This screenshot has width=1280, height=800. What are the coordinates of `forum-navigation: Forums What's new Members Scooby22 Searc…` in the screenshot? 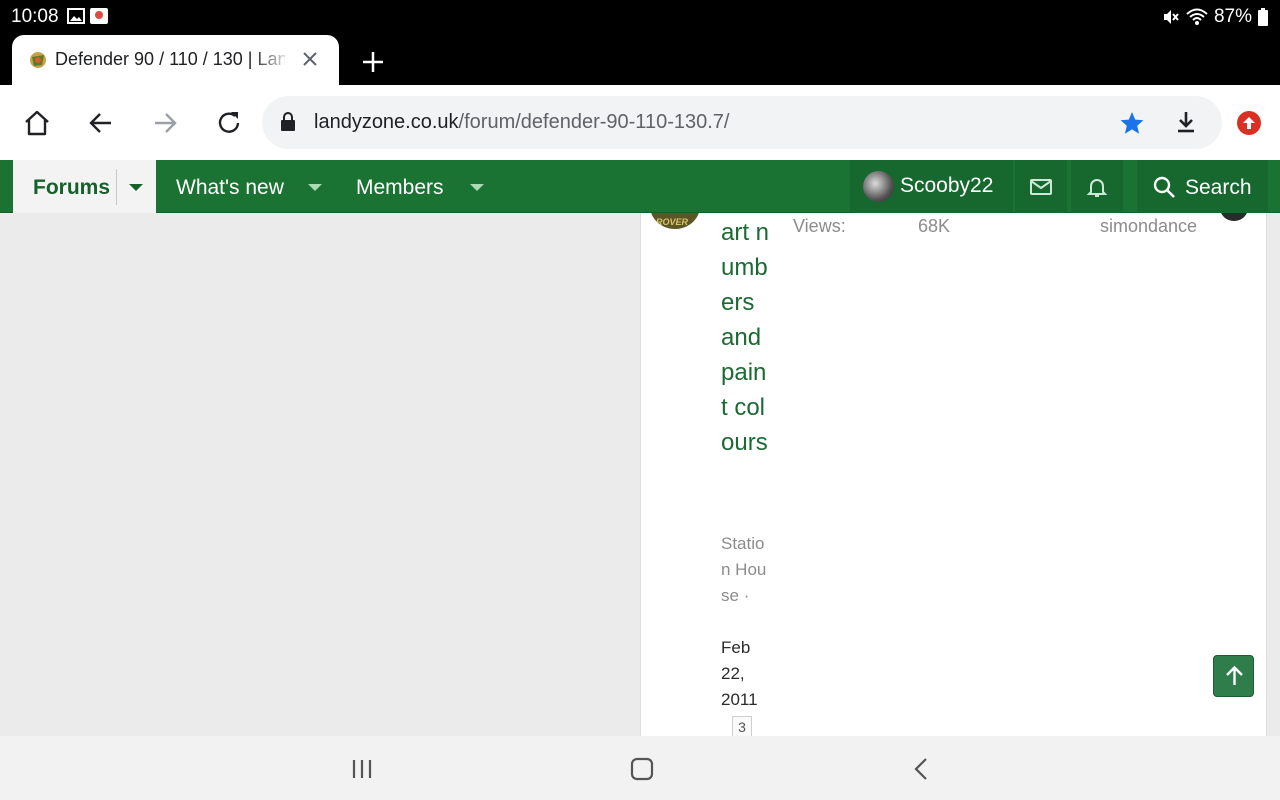 It's located at (640, 186).